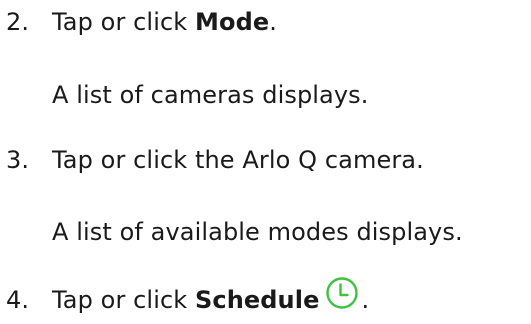 The width and height of the screenshot is (531, 324). I want to click on step-3: 3. Tap or click the Arlo Q camera., so click(265, 160).